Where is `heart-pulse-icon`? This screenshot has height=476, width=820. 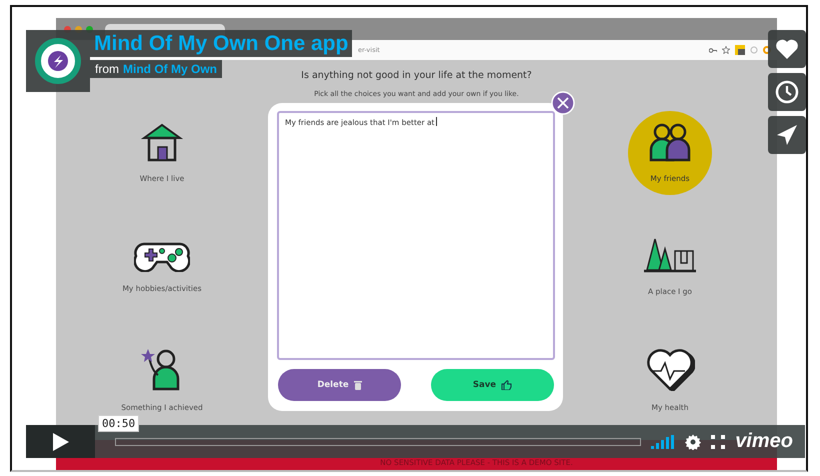 heart-pulse-icon is located at coordinates (670, 369).